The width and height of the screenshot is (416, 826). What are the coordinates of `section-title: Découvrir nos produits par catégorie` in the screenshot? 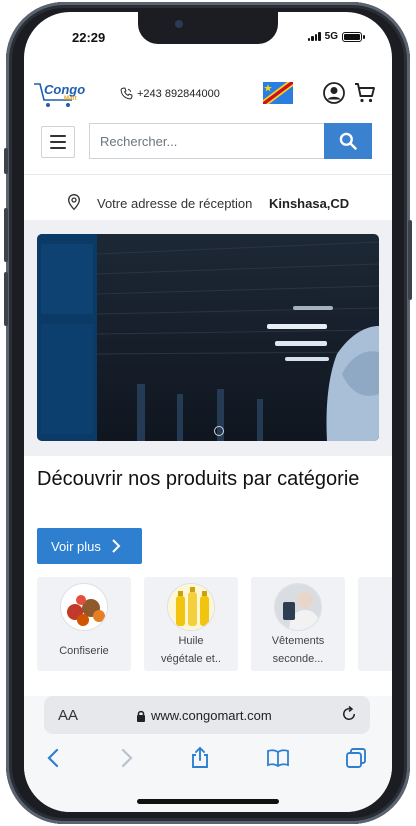 It's located at (198, 479).